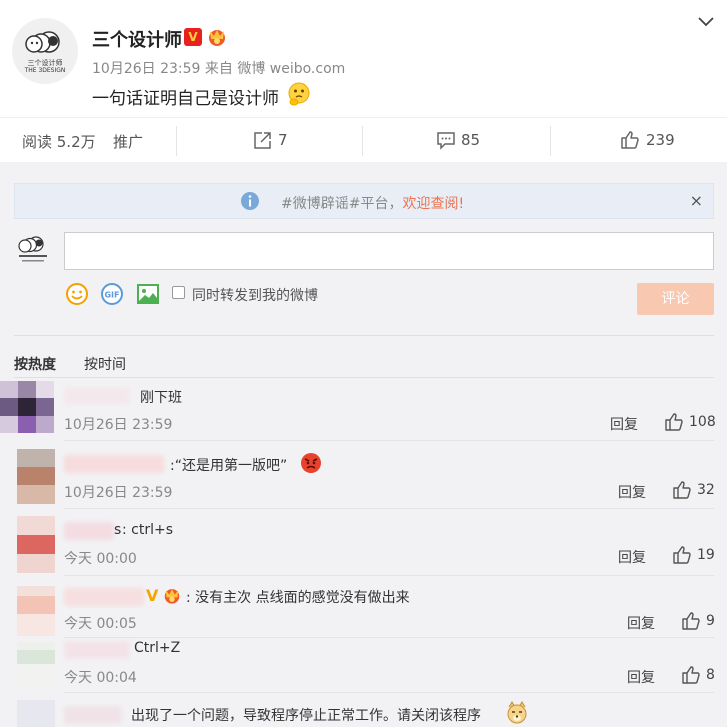 The width and height of the screenshot is (727, 727). Describe the element at coordinates (706, 490) in the screenshot. I see `comment-like-count: 32` at that location.